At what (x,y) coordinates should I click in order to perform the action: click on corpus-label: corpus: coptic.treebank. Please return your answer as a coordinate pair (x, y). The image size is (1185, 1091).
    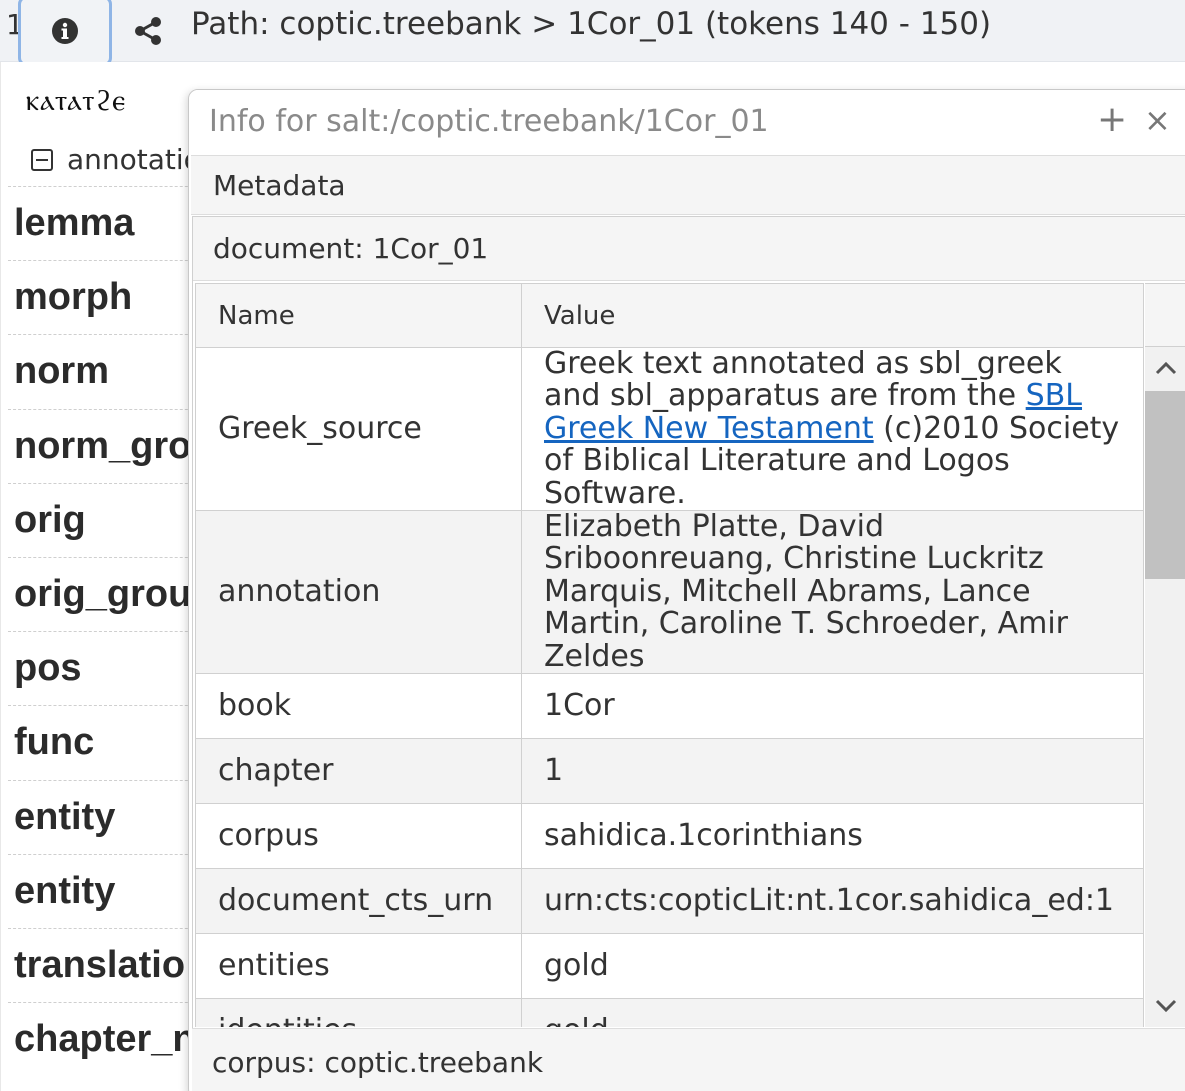
    Looking at the image, I should click on (378, 1062).